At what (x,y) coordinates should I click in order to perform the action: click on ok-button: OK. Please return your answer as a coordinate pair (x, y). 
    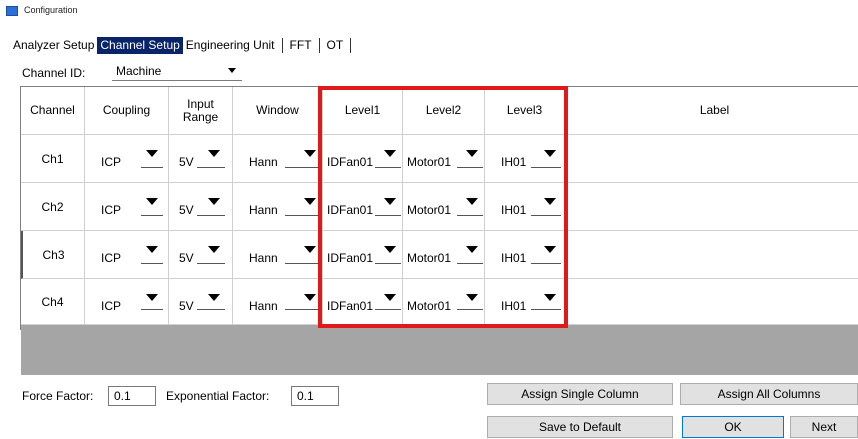
    Looking at the image, I should click on (733, 427).